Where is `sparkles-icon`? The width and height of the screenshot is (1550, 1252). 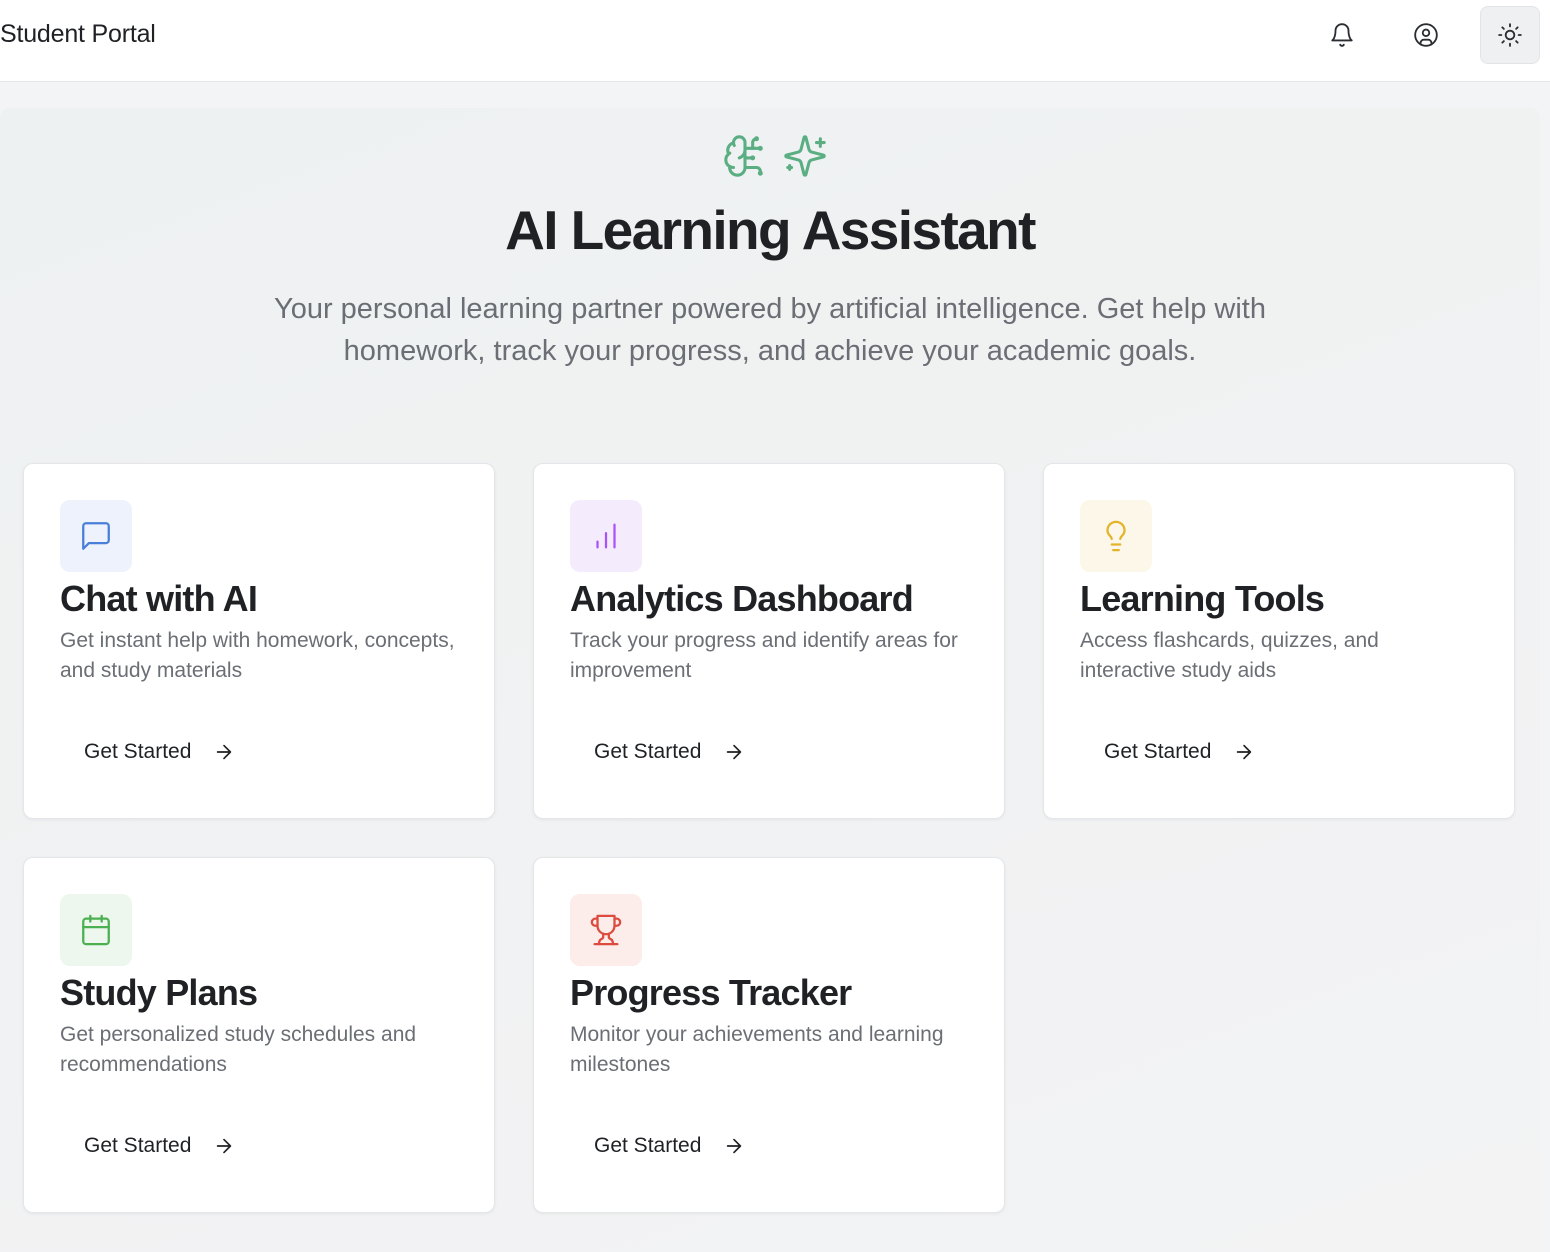
sparkles-icon is located at coordinates (805, 156).